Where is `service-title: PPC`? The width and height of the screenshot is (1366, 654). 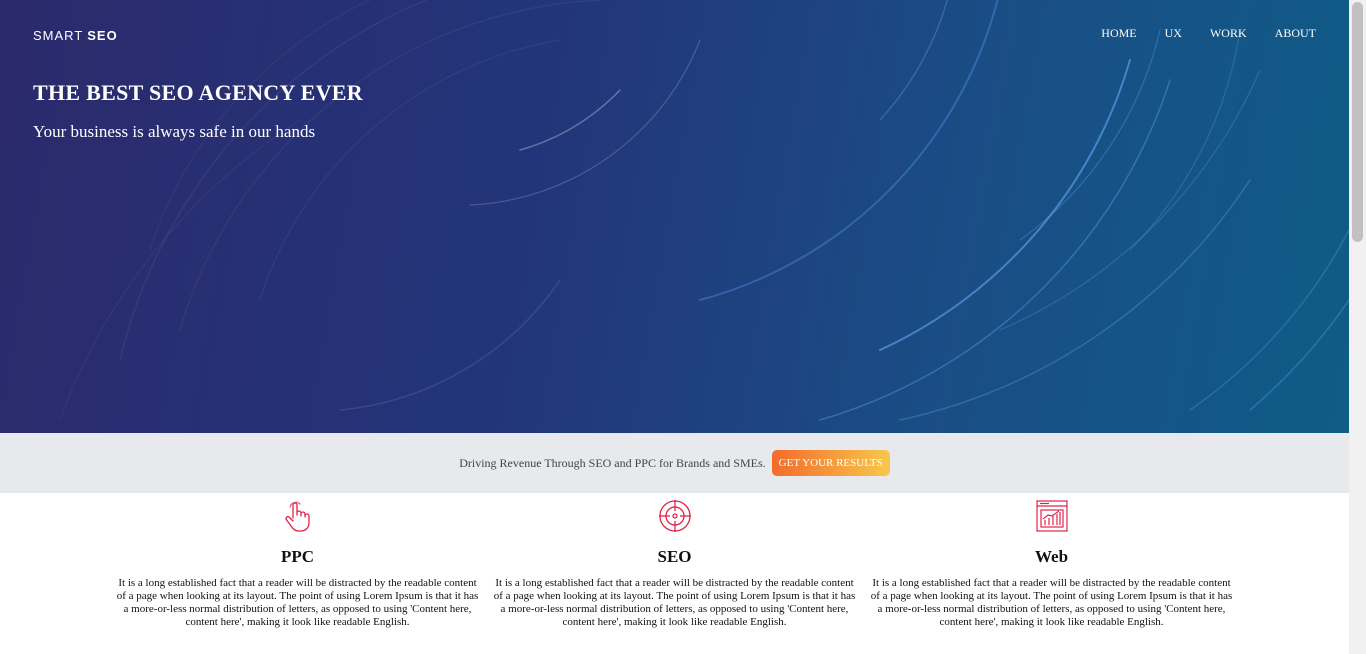
service-title: PPC is located at coordinates (297, 556).